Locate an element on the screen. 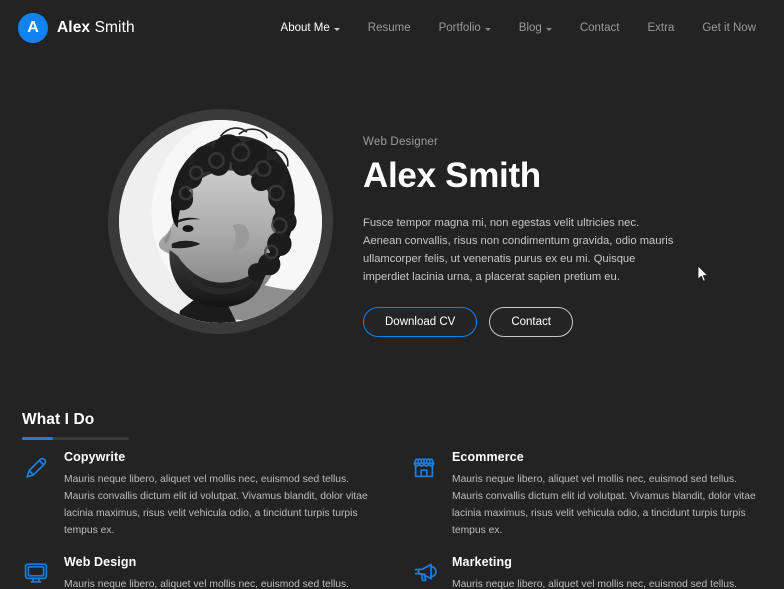  service-title: Ecommerce is located at coordinates (488, 457).